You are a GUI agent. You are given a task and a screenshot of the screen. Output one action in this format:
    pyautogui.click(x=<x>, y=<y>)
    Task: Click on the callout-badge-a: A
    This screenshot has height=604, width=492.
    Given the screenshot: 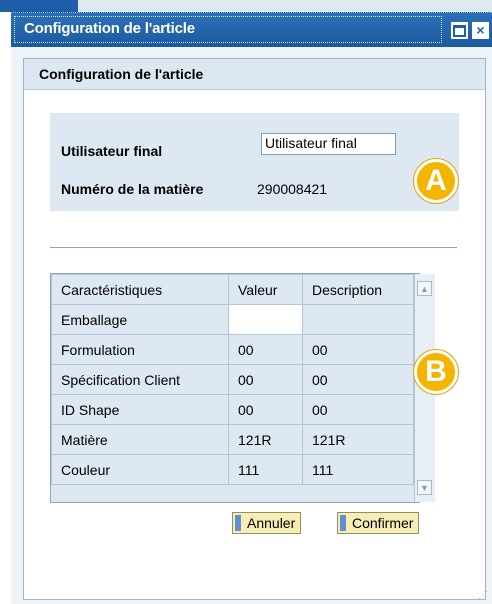 What is the action you would take?
    pyautogui.click(x=436, y=181)
    